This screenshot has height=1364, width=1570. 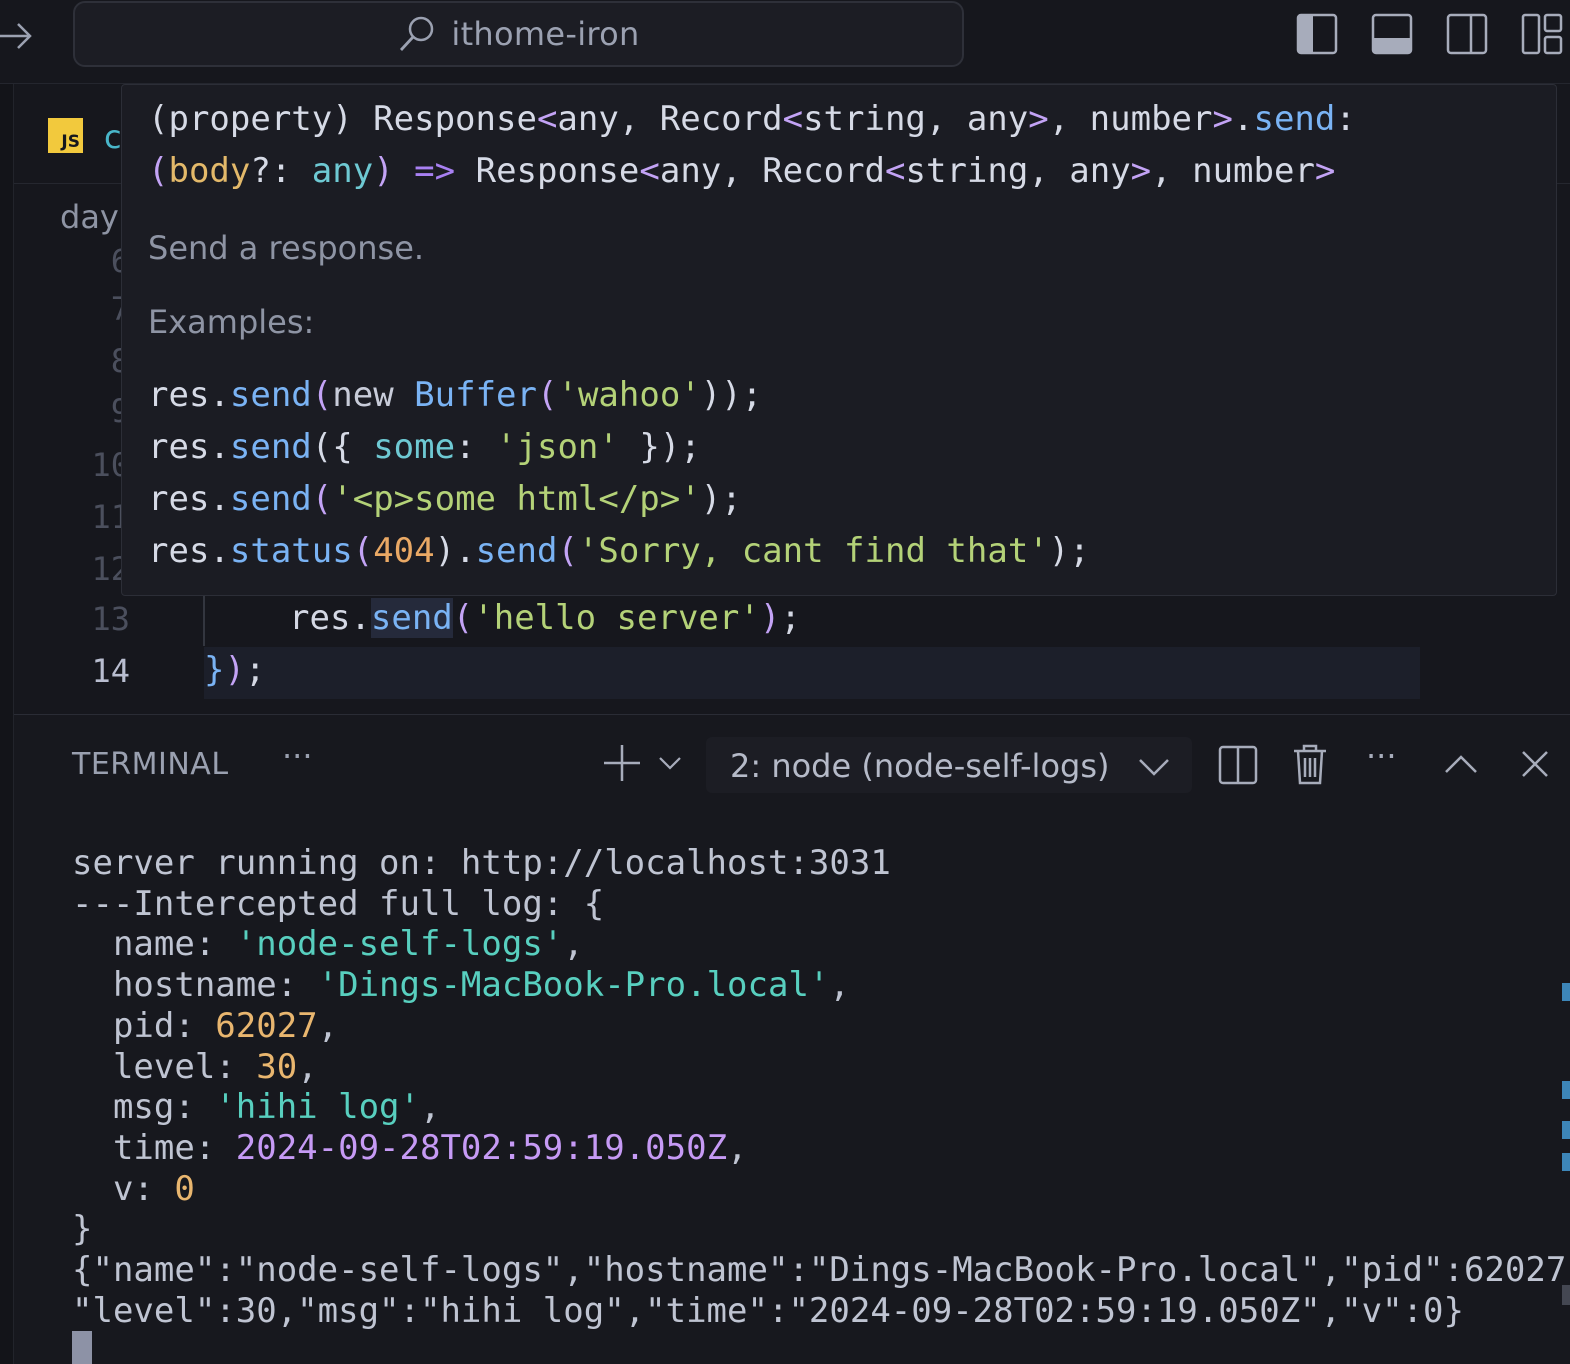 What do you see at coordinates (1381, 756) in the screenshot?
I see `terminal-more-icon: ···` at bounding box center [1381, 756].